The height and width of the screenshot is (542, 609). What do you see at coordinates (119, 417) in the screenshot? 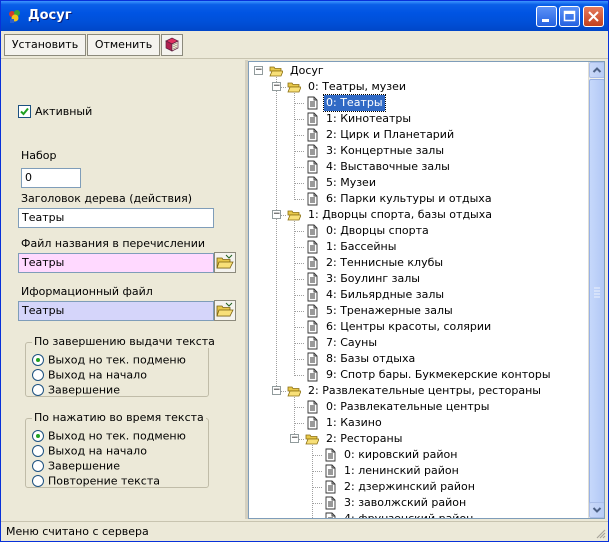
I see `press-group-title: По нажатию во время текста` at bounding box center [119, 417].